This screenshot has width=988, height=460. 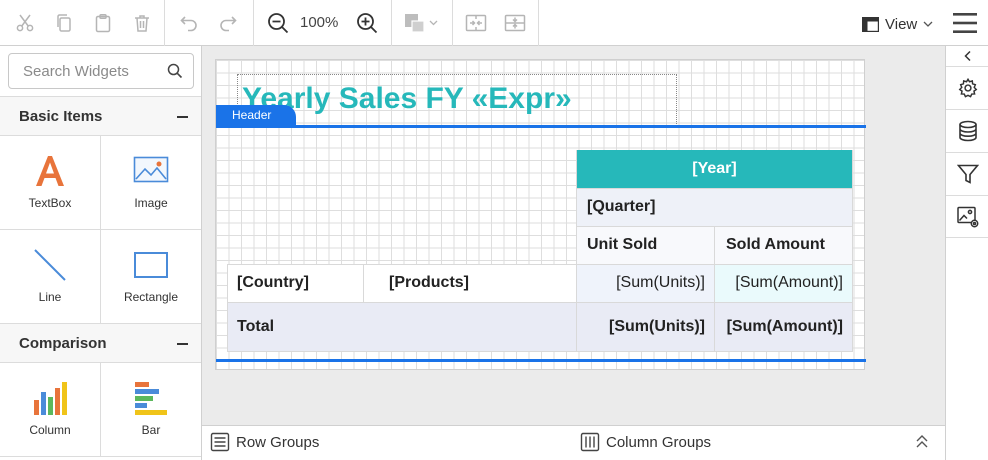 What do you see at coordinates (714, 169) in the screenshot?
I see `cell-year: [Year]` at bounding box center [714, 169].